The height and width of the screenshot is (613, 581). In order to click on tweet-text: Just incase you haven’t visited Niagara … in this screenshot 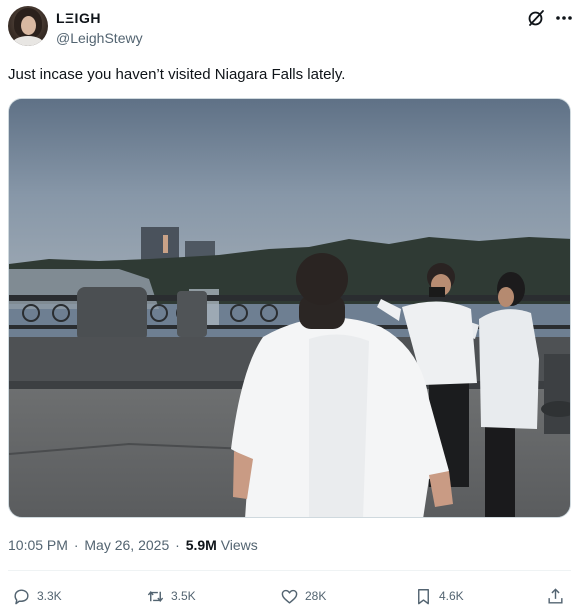, I will do `click(177, 74)`.